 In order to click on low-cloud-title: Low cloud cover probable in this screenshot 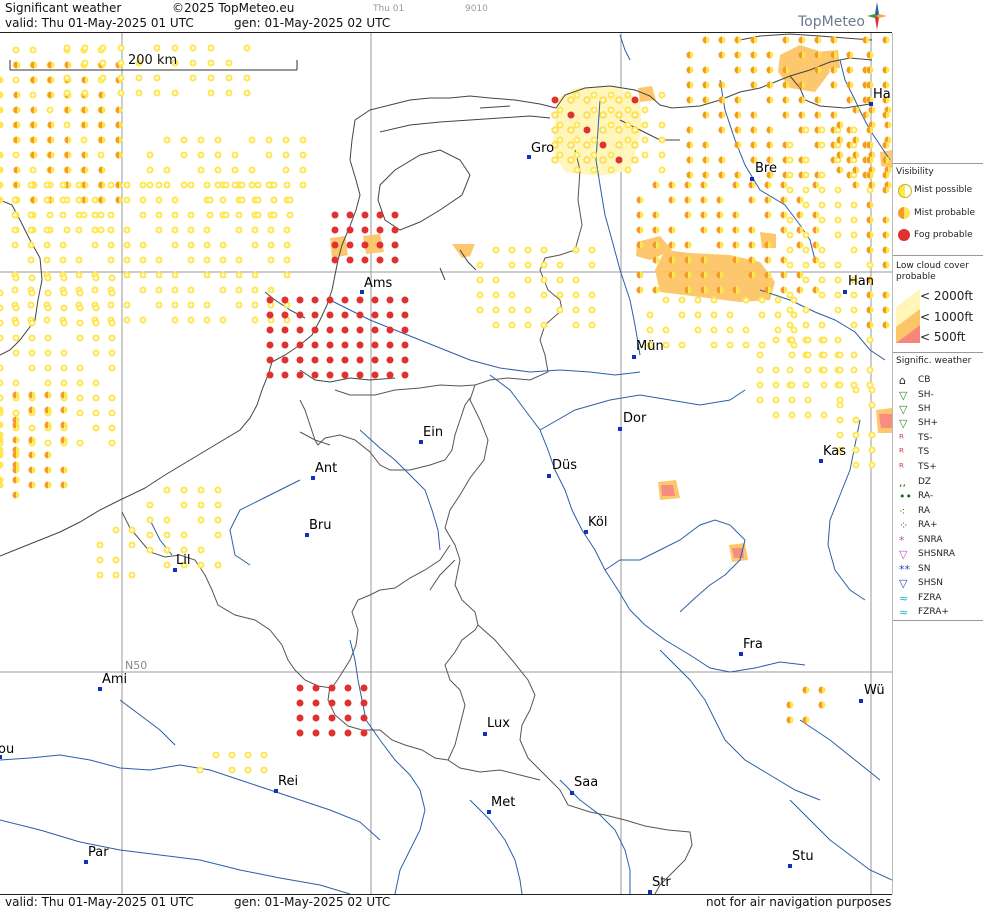, I will do `click(932, 271)`.